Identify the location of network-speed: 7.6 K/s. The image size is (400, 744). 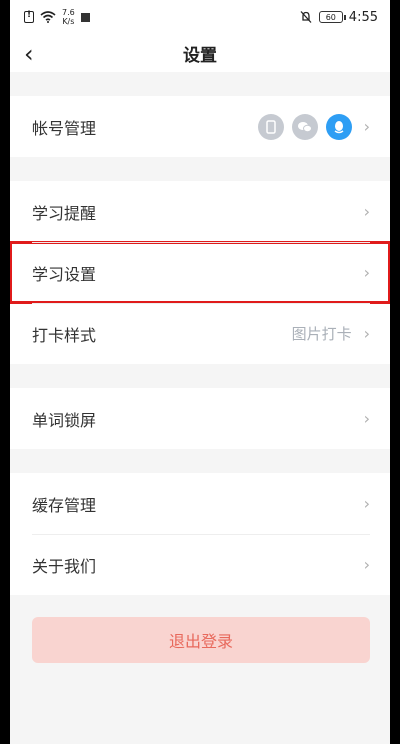
(68, 17).